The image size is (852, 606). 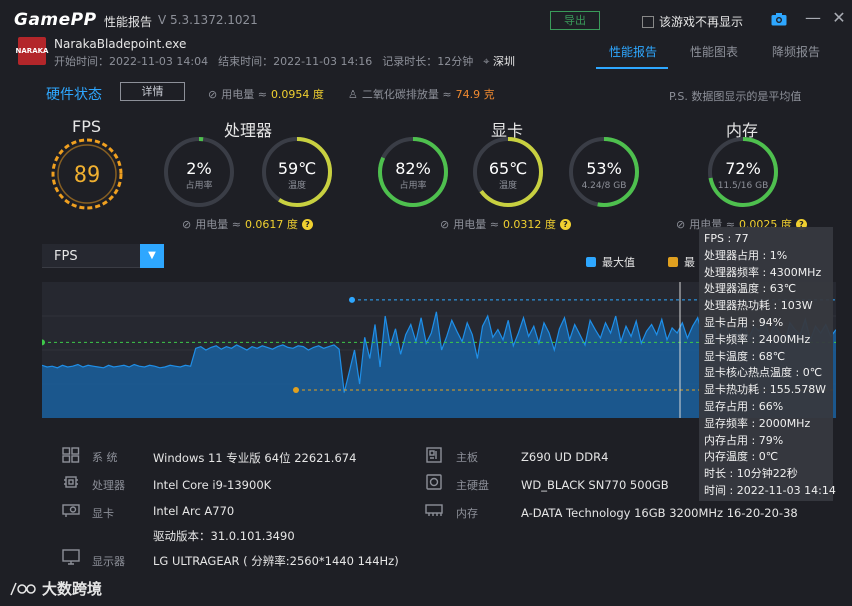 What do you see at coordinates (71, 557) in the screenshot?
I see `monitor-icon` at bounding box center [71, 557].